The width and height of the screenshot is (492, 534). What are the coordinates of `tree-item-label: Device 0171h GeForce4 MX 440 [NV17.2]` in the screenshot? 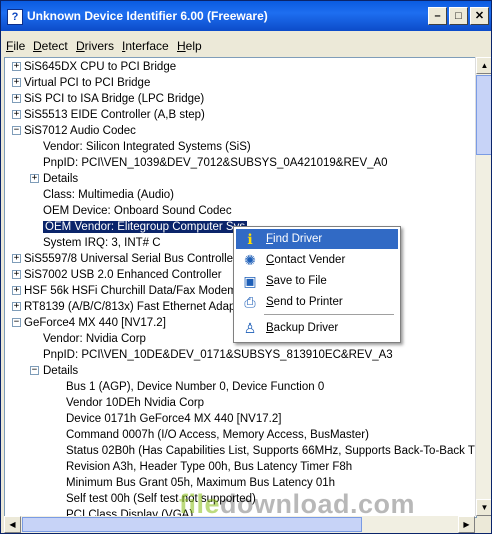 It's located at (174, 419).